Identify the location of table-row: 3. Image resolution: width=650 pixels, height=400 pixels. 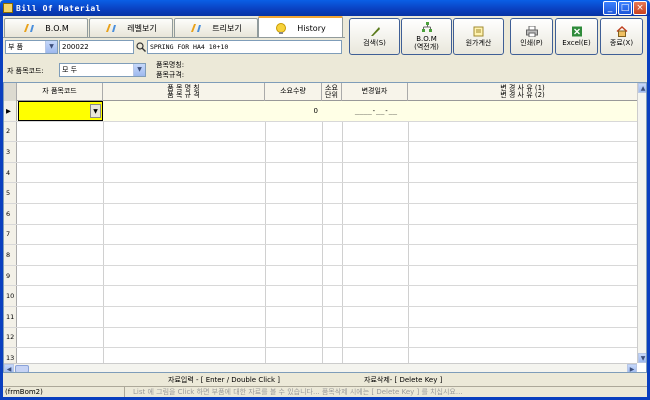
(320, 152).